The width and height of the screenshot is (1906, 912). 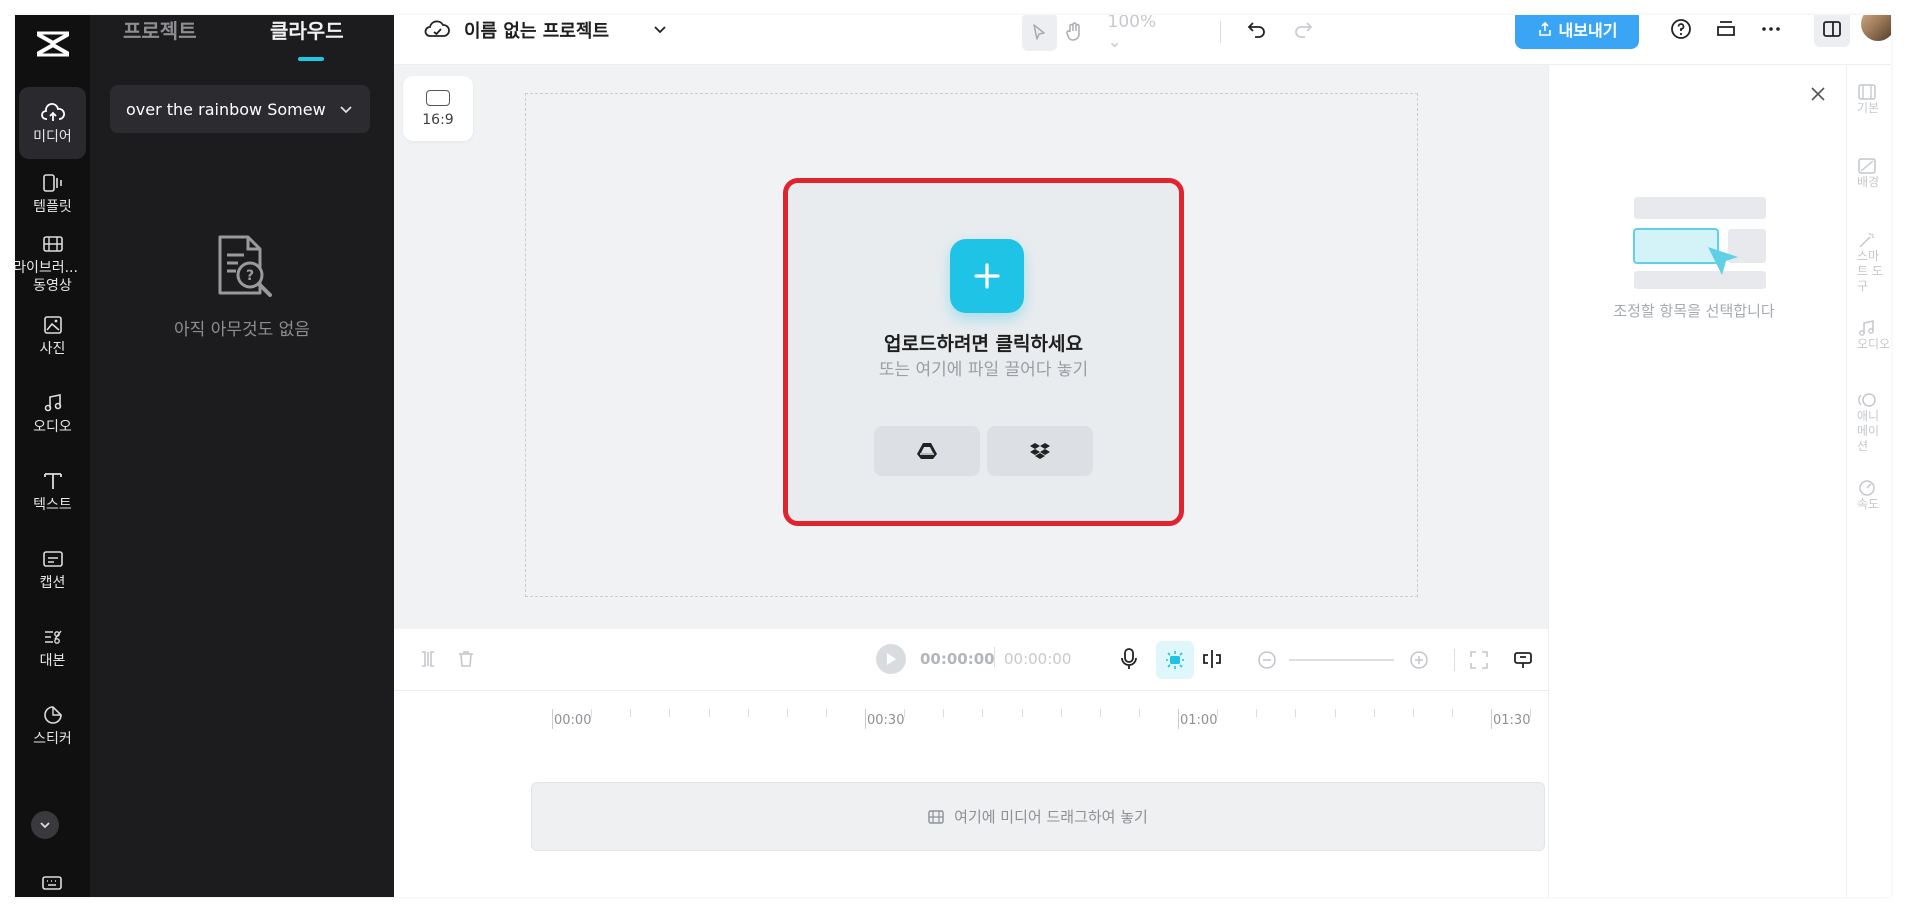 What do you see at coordinates (1866, 240) in the screenshot?
I see `magic-wand-icon` at bounding box center [1866, 240].